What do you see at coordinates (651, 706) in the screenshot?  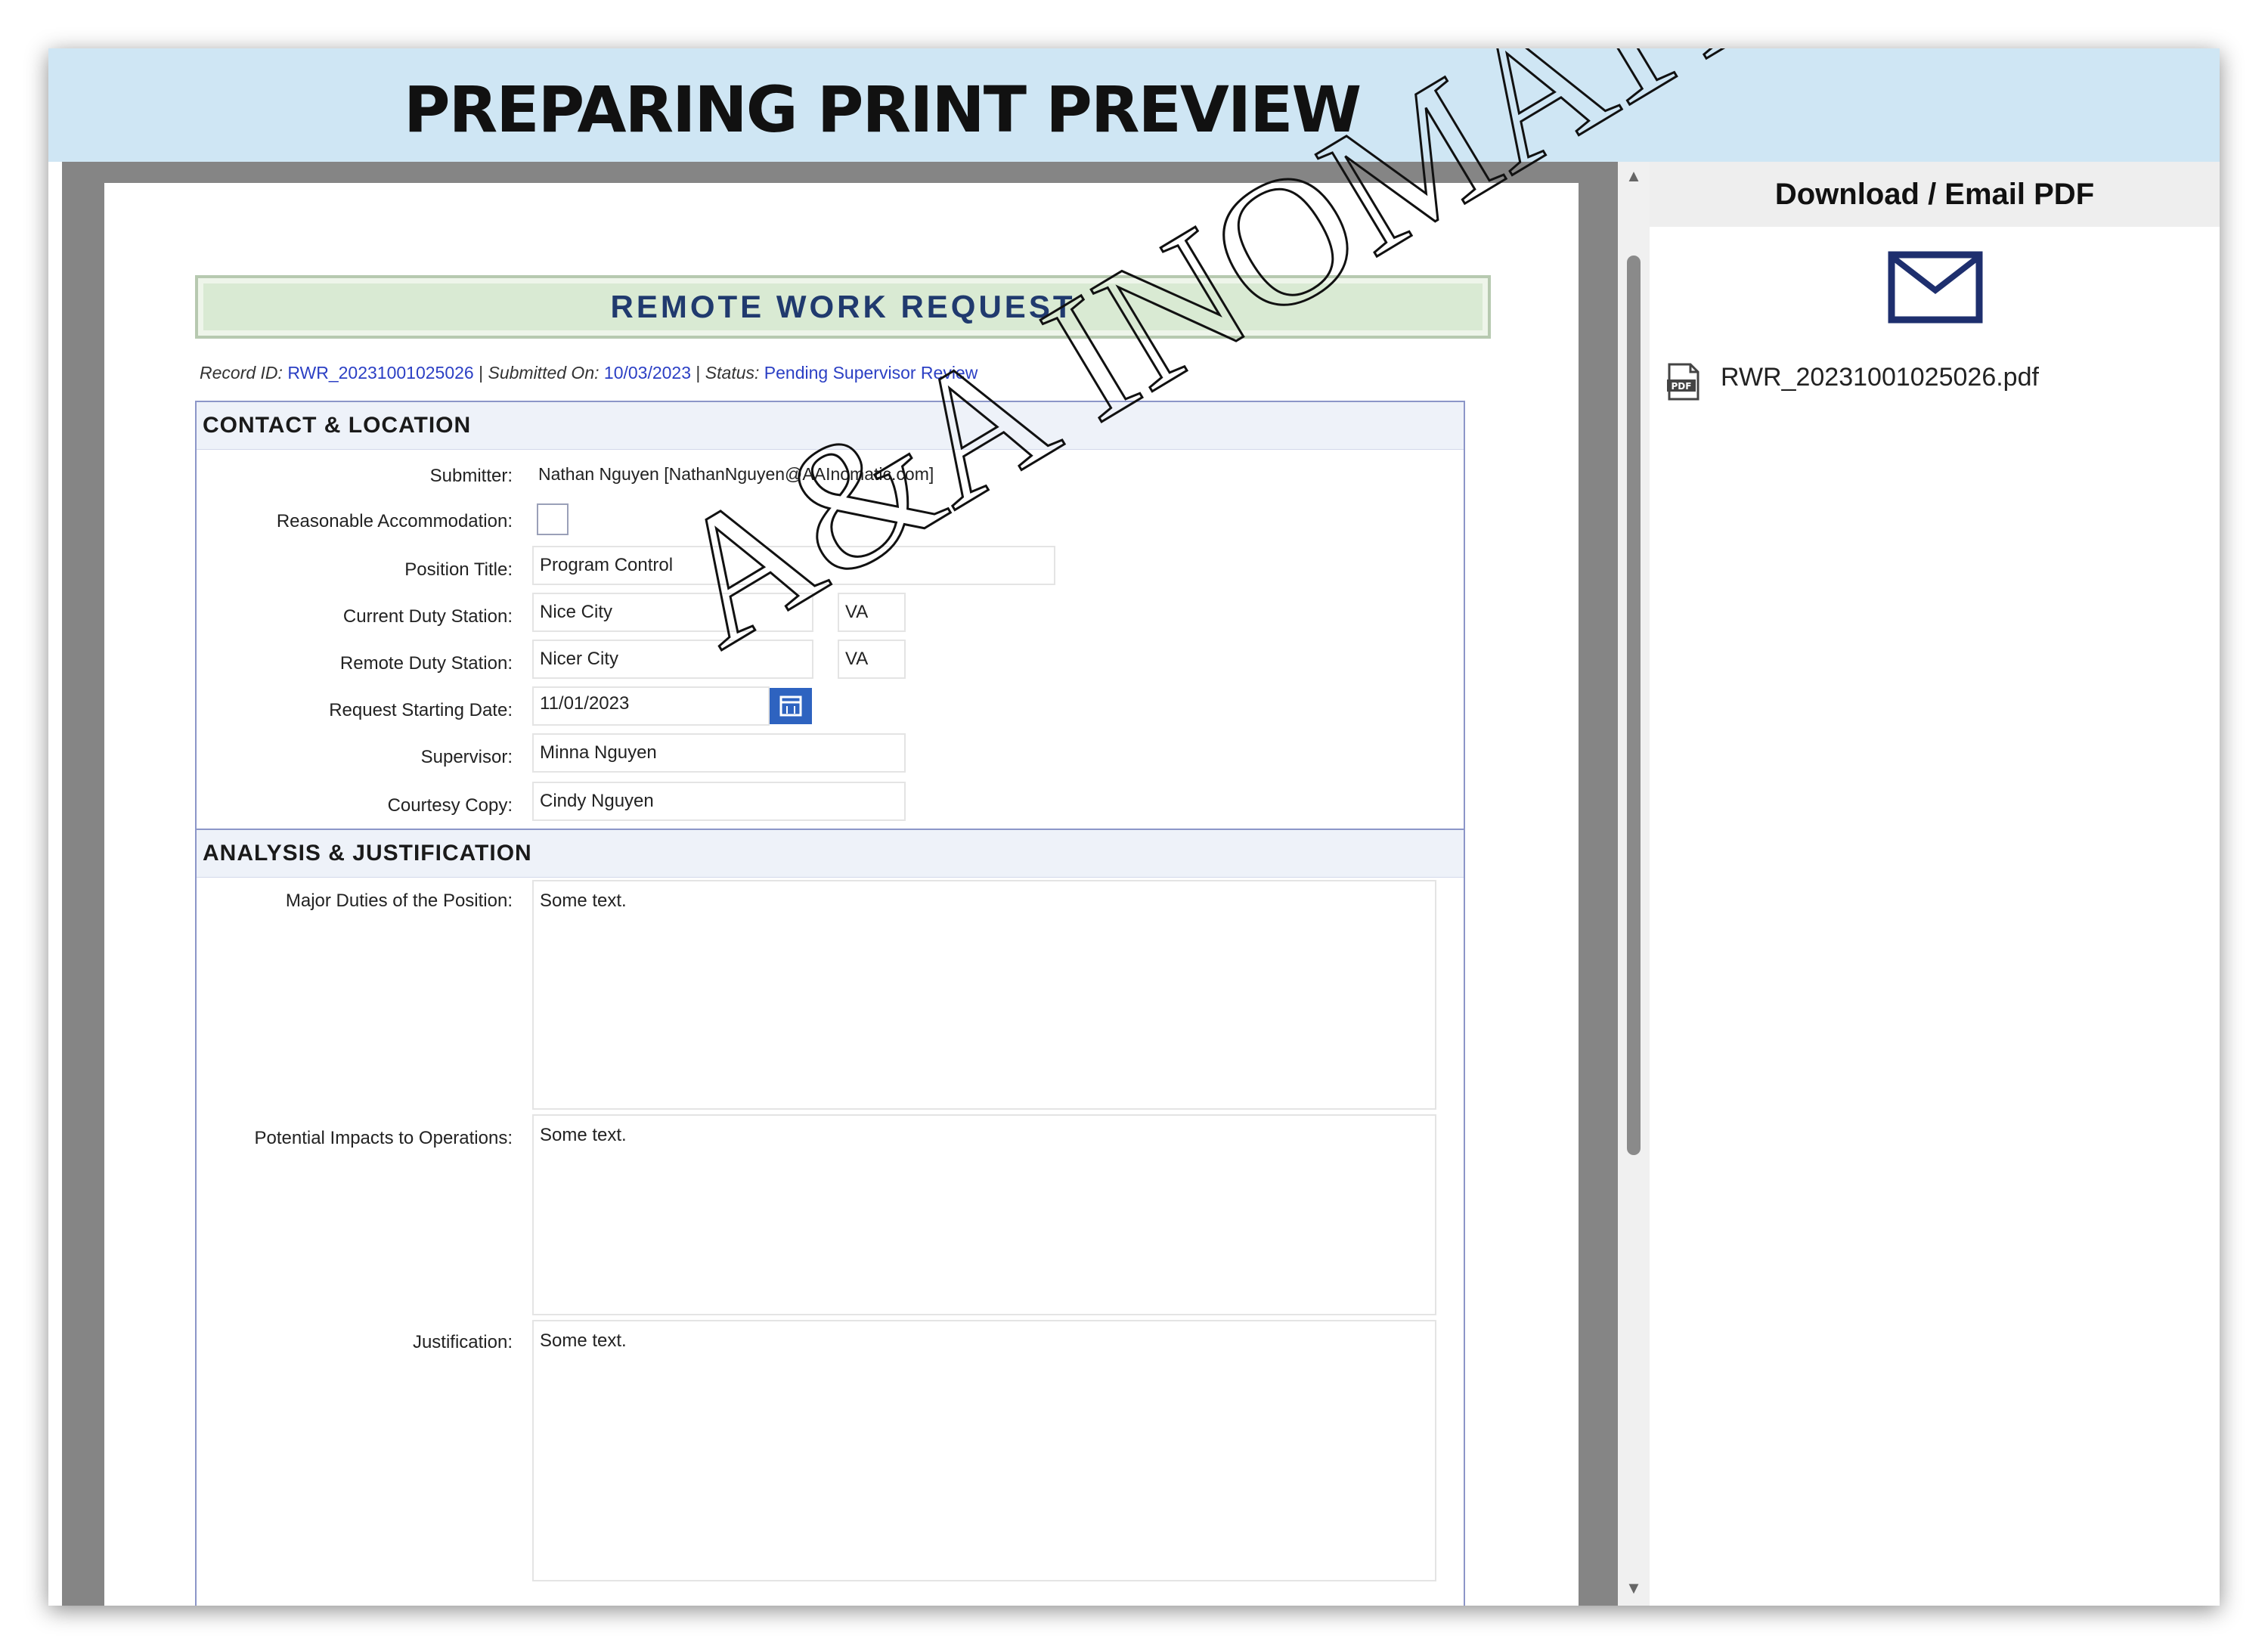 I see `start-date-field: 11/01/2023` at bounding box center [651, 706].